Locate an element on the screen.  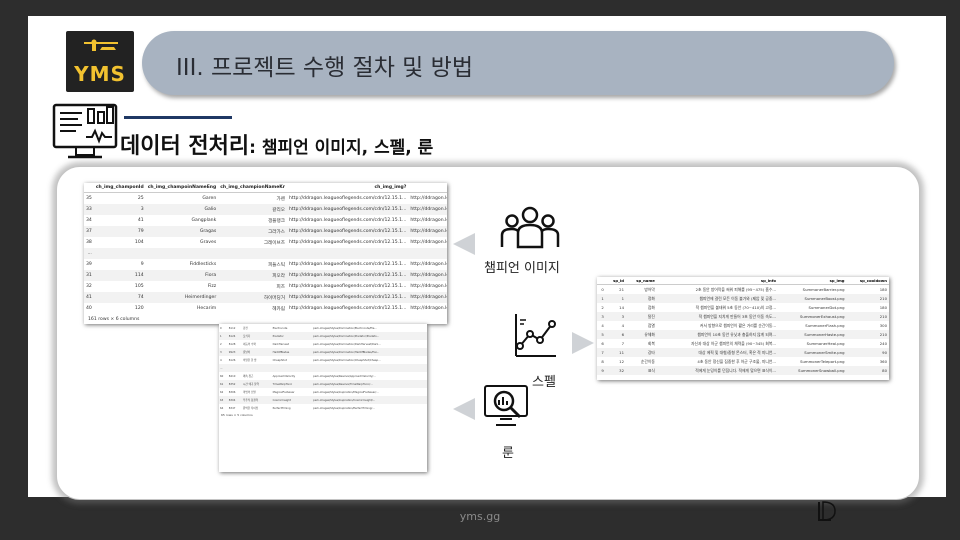
table-cell: 8 is located at coordinates (602, 361).